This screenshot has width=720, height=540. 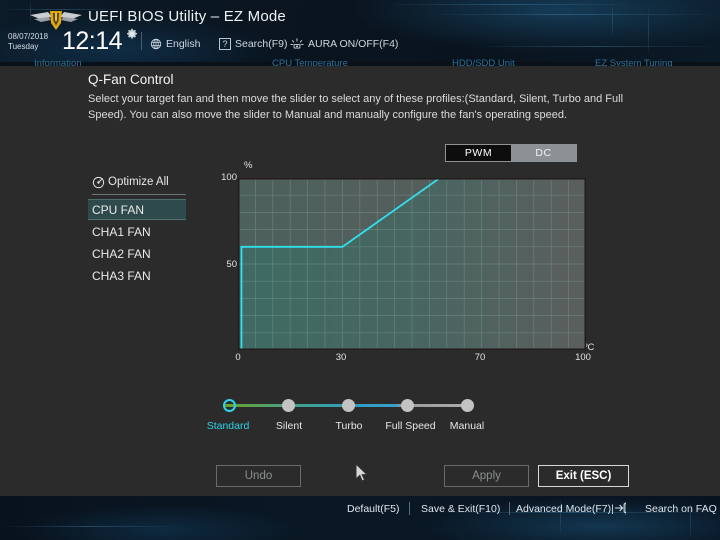 What do you see at coordinates (478, 153) in the screenshot?
I see `toggle-option-pwm: PWM` at bounding box center [478, 153].